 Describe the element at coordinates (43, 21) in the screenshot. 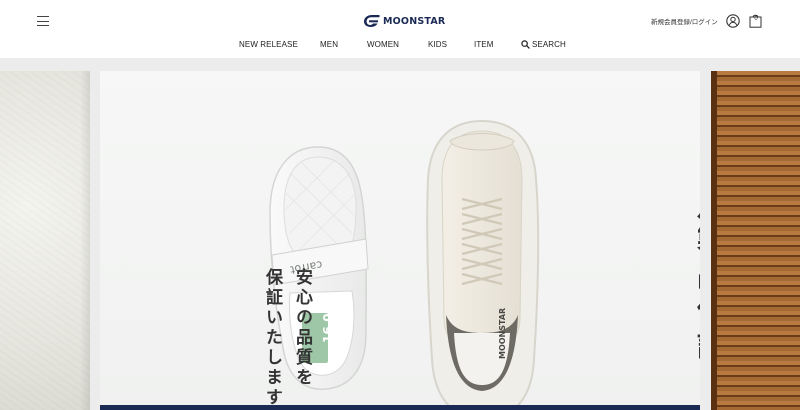

I see `hamburger-menu-icon` at that location.